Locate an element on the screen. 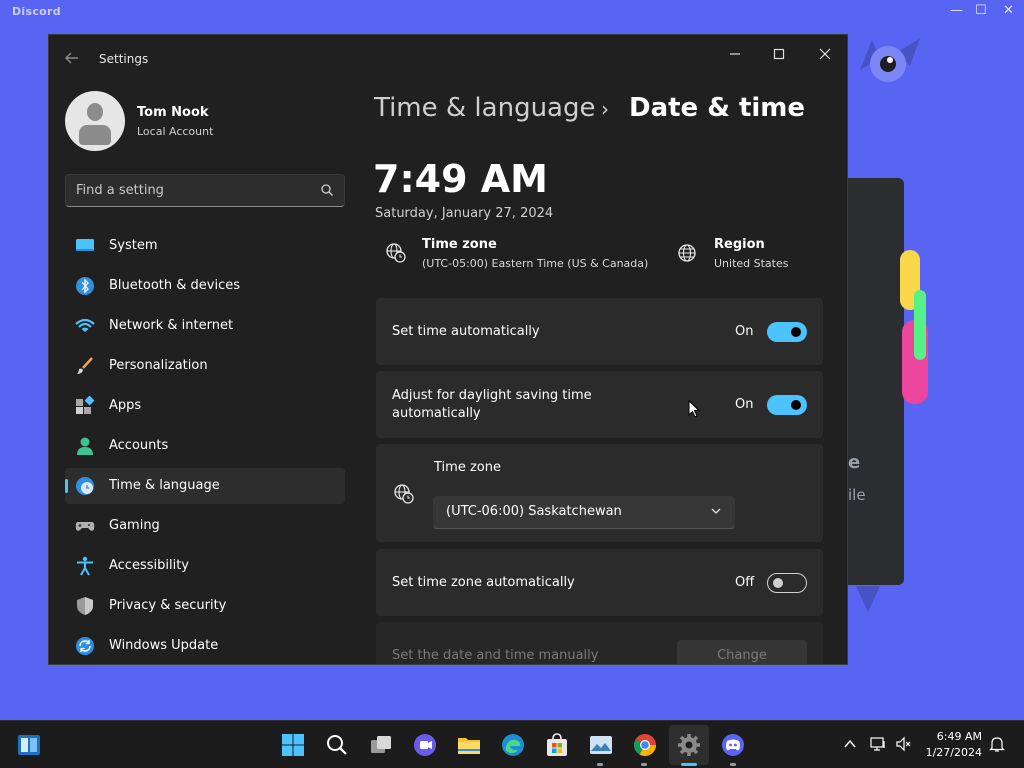 The image size is (1024, 768). edge-icon is located at coordinates (513, 745).